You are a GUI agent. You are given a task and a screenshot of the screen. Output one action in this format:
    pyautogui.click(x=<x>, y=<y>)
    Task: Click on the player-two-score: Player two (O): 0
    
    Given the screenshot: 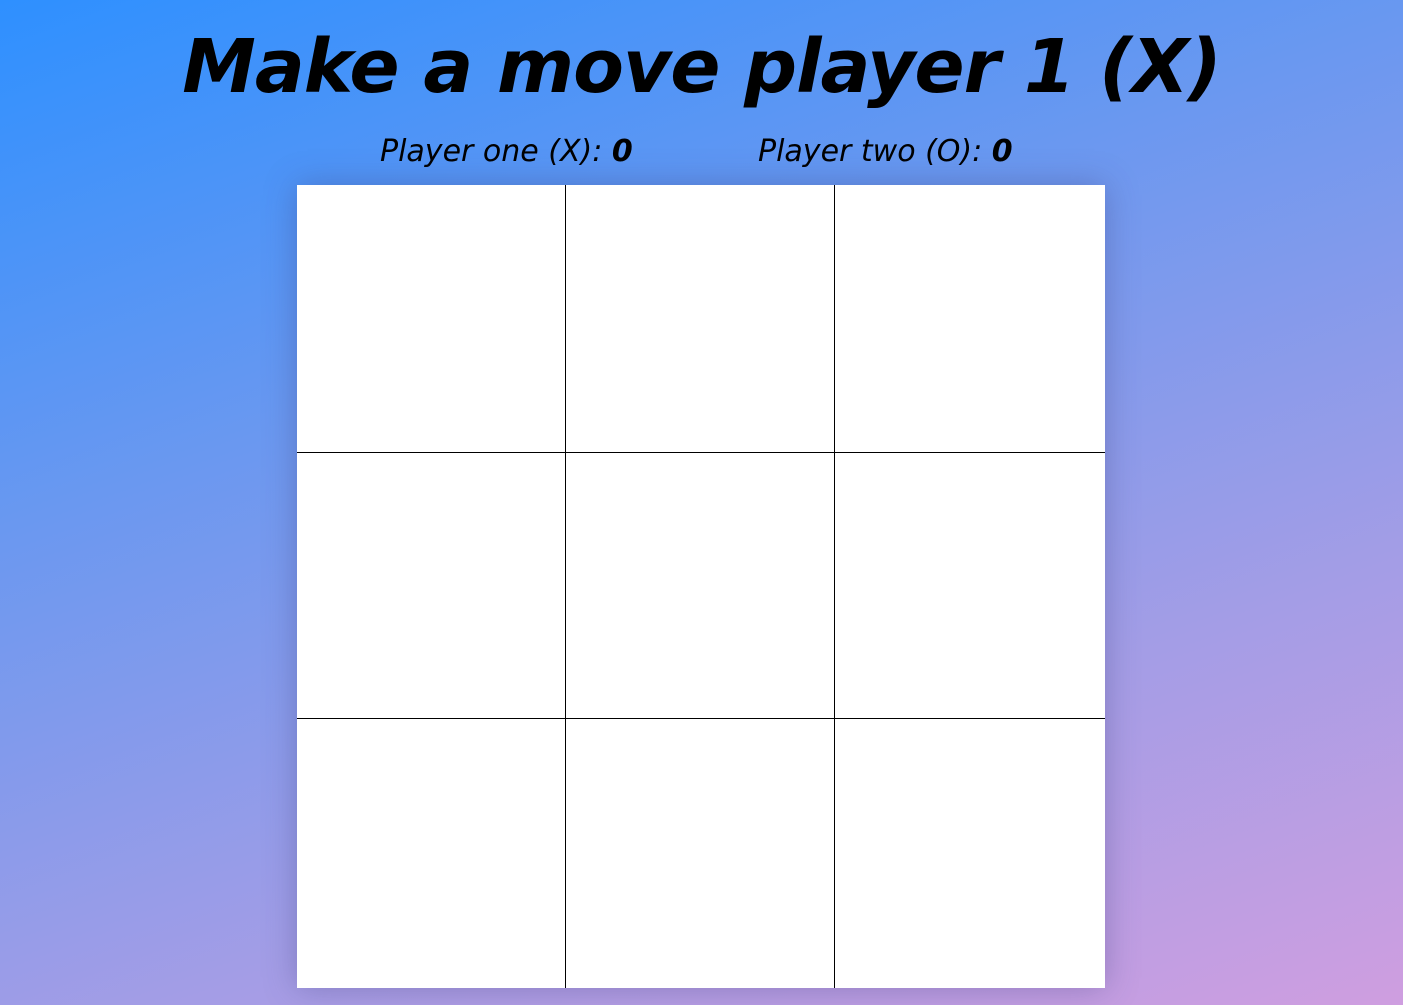 What is the action you would take?
    pyautogui.click(x=885, y=152)
    